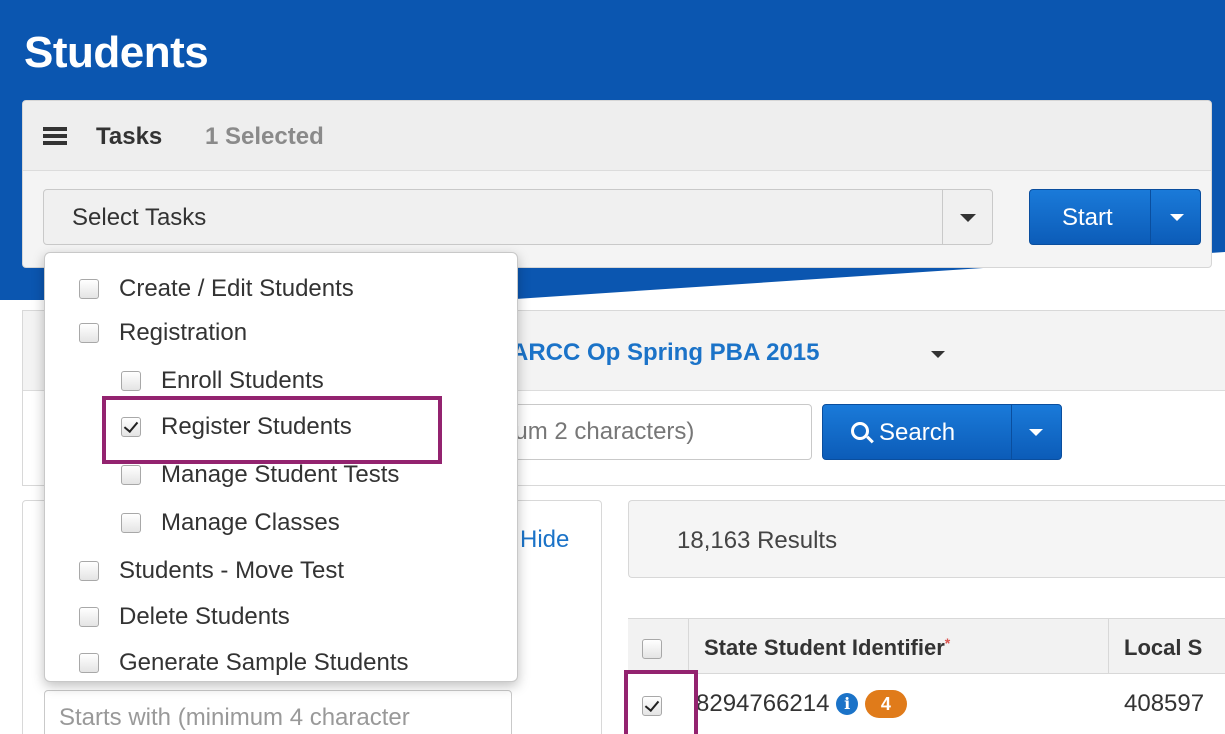  What do you see at coordinates (801, 704) in the screenshot?
I see `row-state-id: 8294766214 i 4` at bounding box center [801, 704].